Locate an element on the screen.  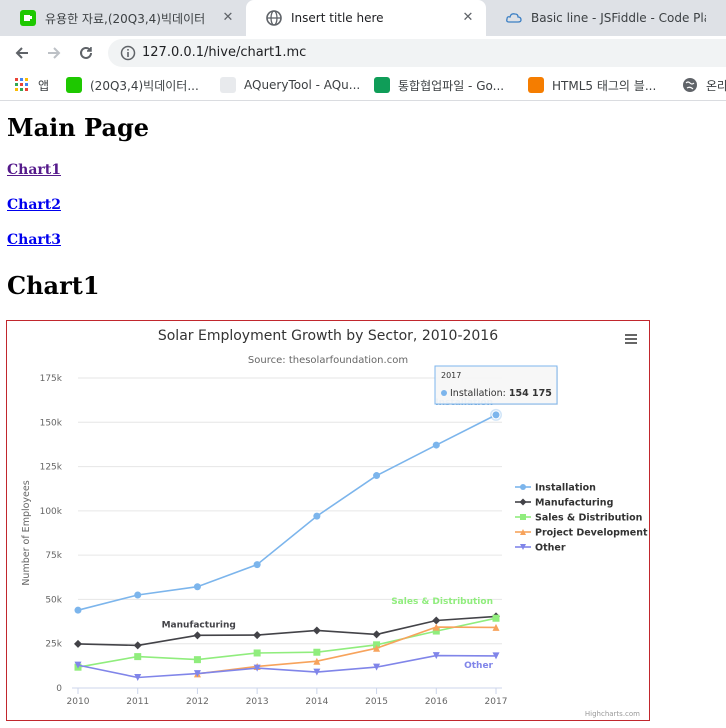
url-text: 127.0.0.1/hive/chart1.mc is located at coordinates (224, 52).